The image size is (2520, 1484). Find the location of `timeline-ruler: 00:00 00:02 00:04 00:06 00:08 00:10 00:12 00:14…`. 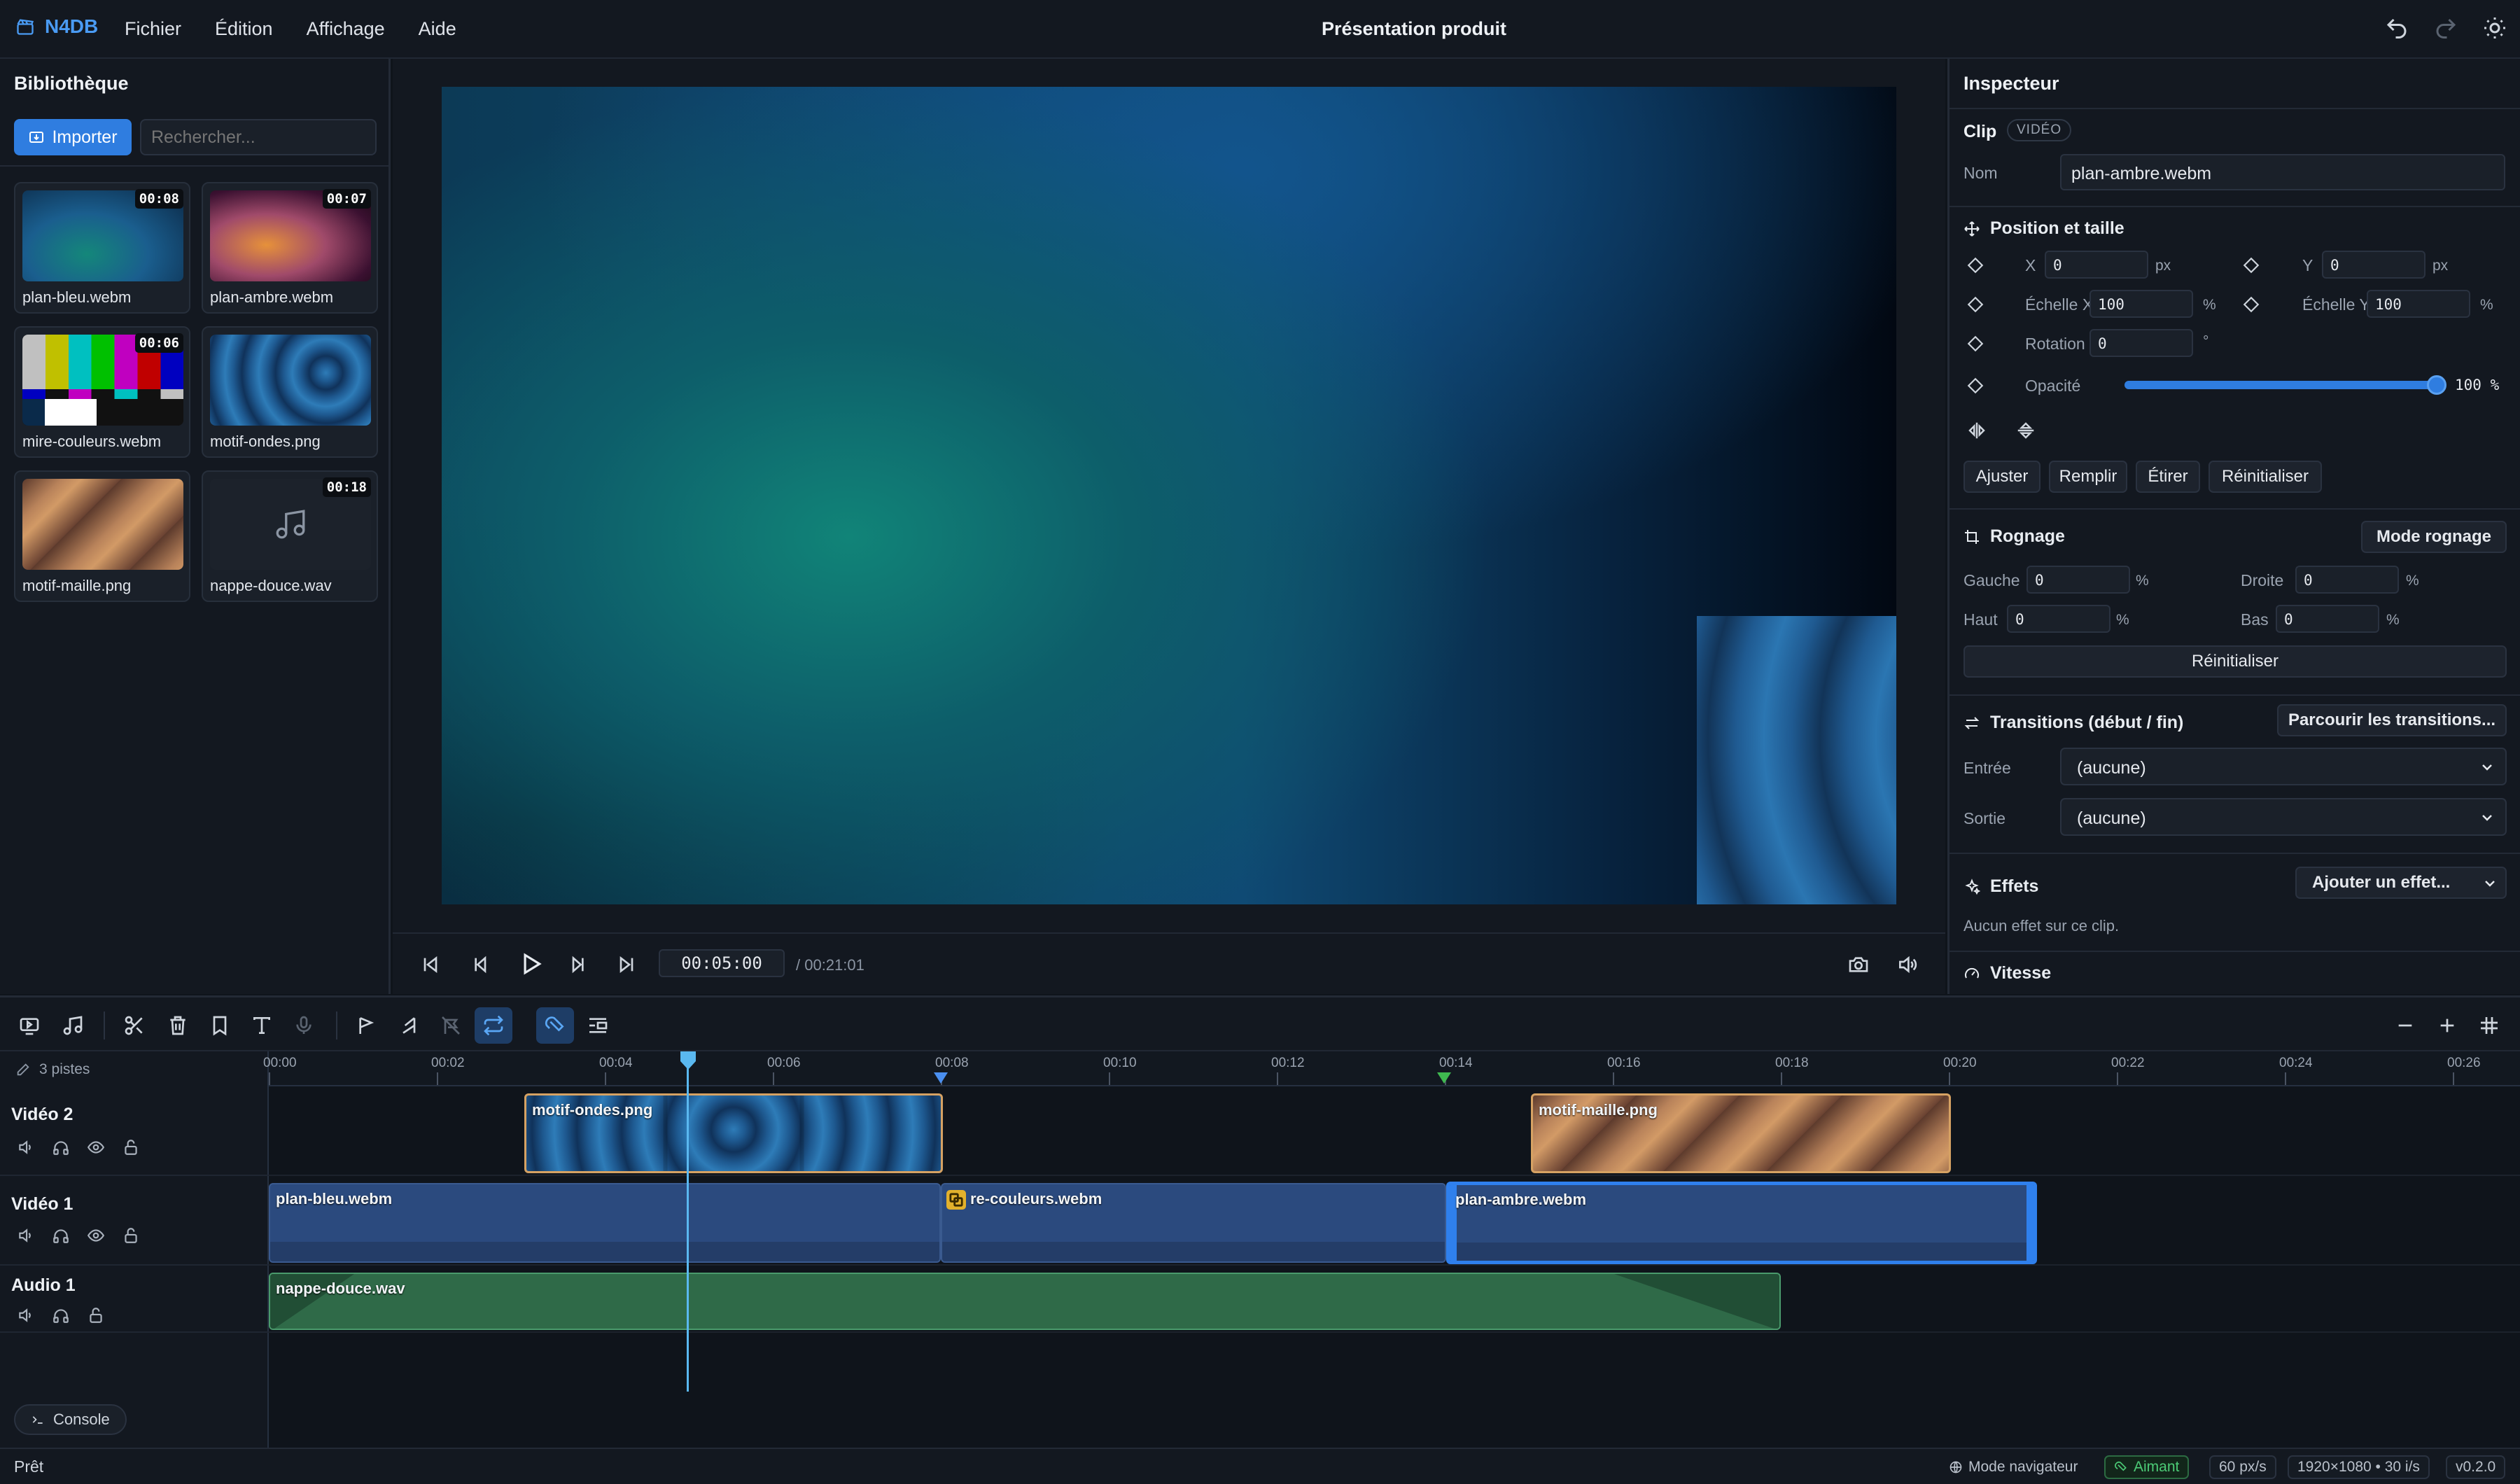

timeline-ruler: 00:00 00:02 00:04 00:06 00:08 00:10 00:12 00:14… is located at coordinates (1391, 1068).